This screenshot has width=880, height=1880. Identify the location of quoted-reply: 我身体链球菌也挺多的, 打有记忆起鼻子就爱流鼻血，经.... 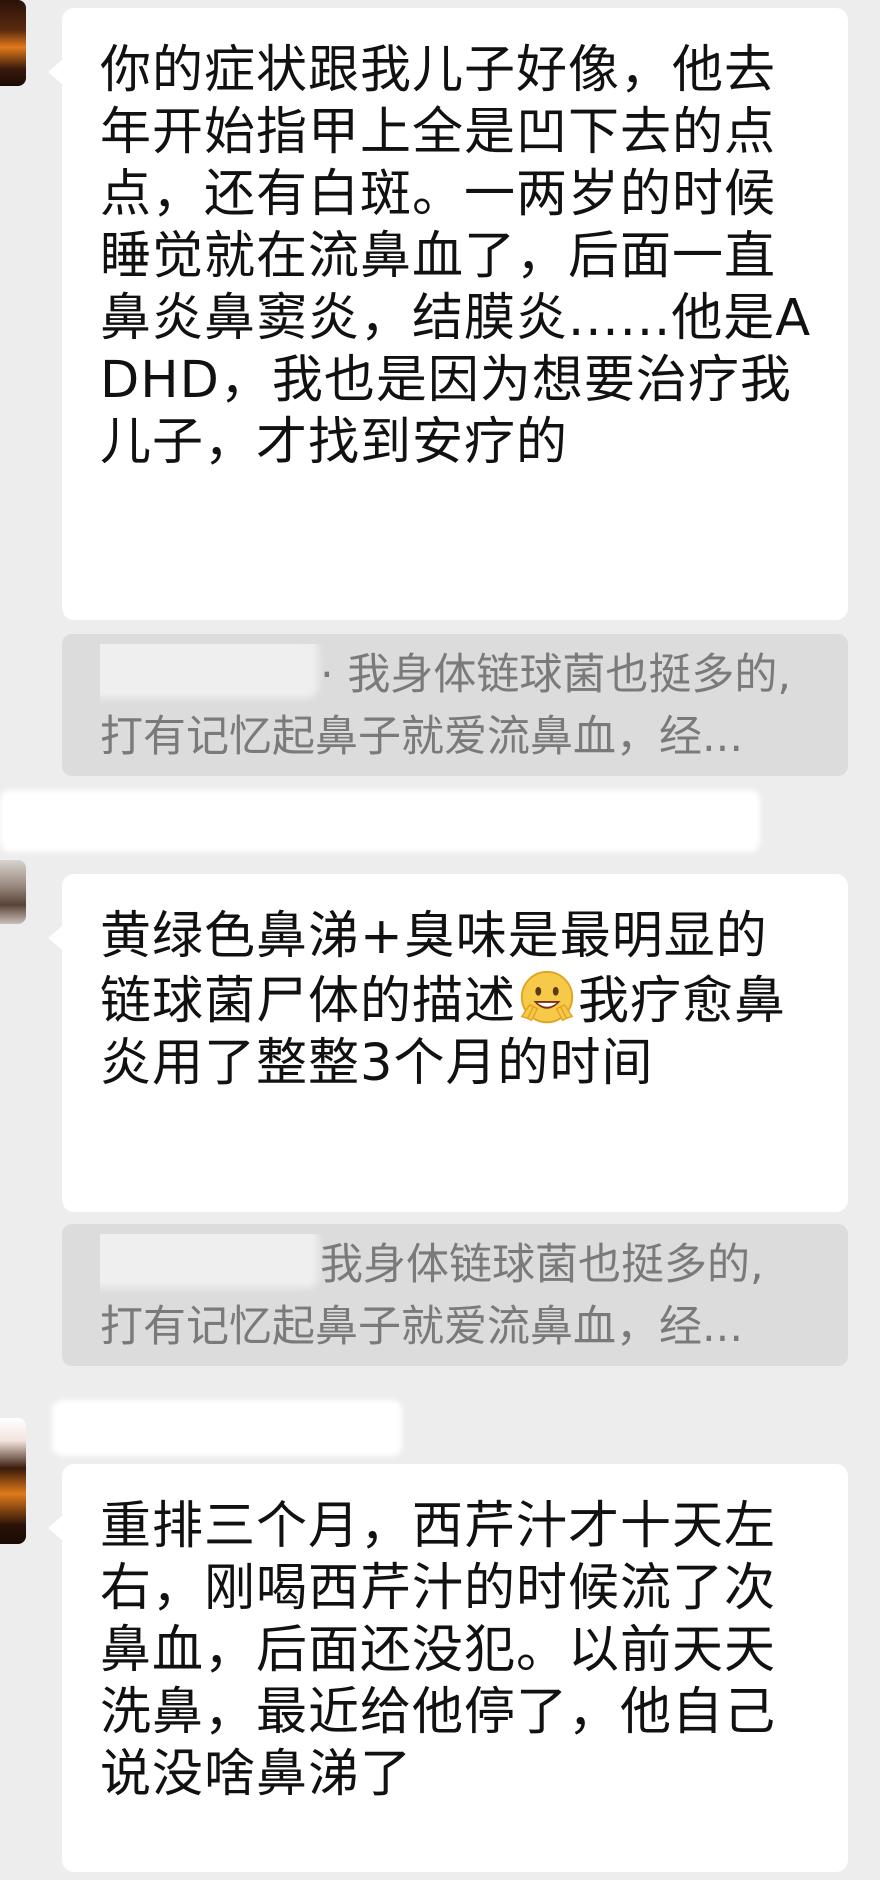
(455, 1295).